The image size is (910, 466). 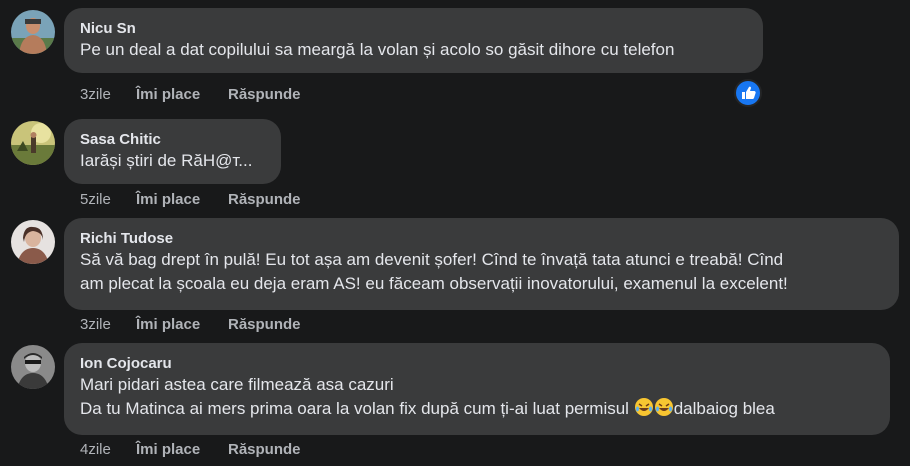 I want to click on comment-author: Ion Cojocaru, so click(x=477, y=364).